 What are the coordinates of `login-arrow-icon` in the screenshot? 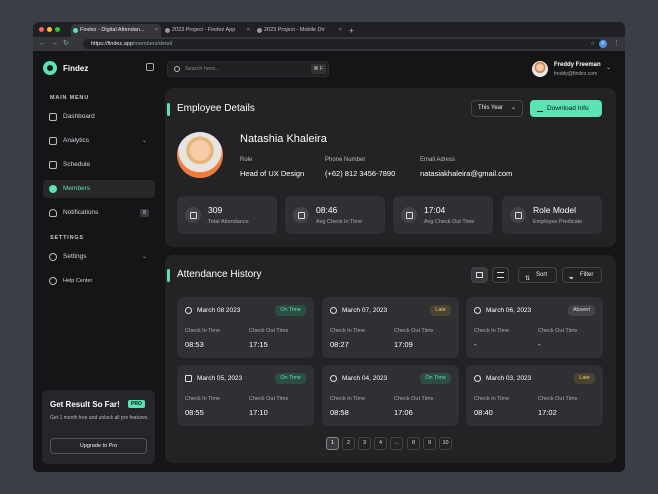 It's located at (193, 215).